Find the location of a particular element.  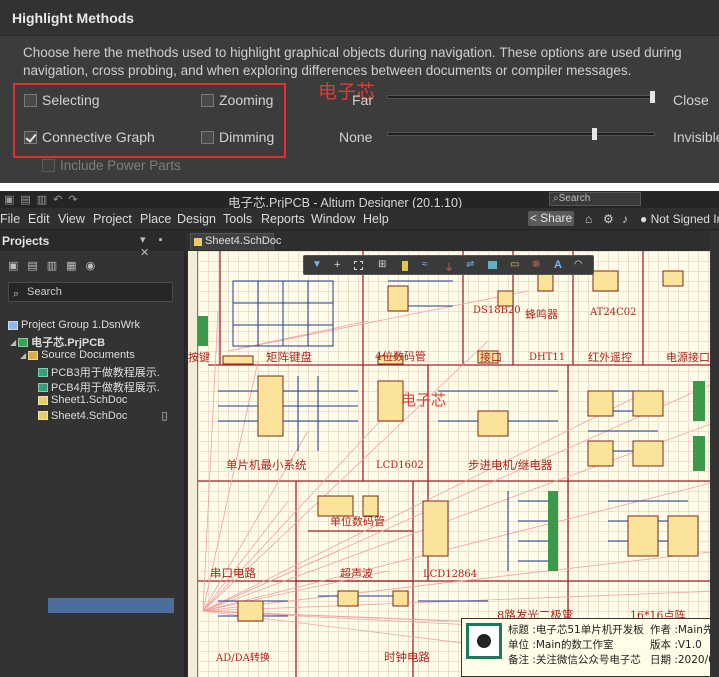

account-label: Not Signed In is located at coordinates (684, 219).